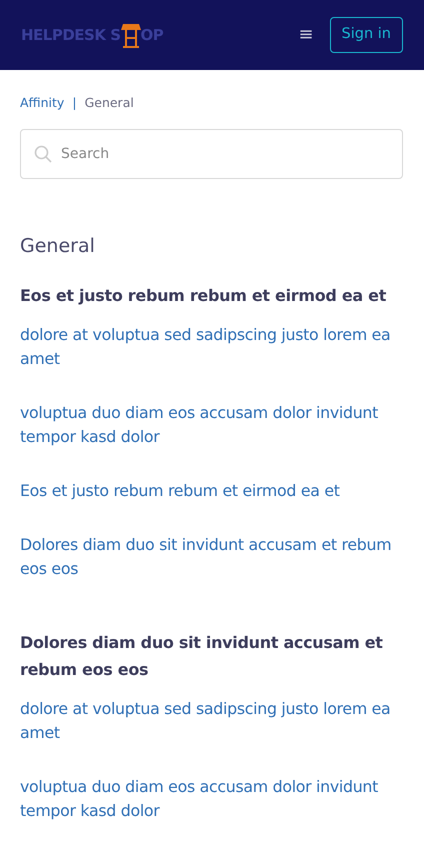 This screenshot has height=844, width=424. Describe the element at coordinates (211, 490) in the screenshot. I see `article-link: Eos et justo rebum rebum et eirmod ea et` at that location.